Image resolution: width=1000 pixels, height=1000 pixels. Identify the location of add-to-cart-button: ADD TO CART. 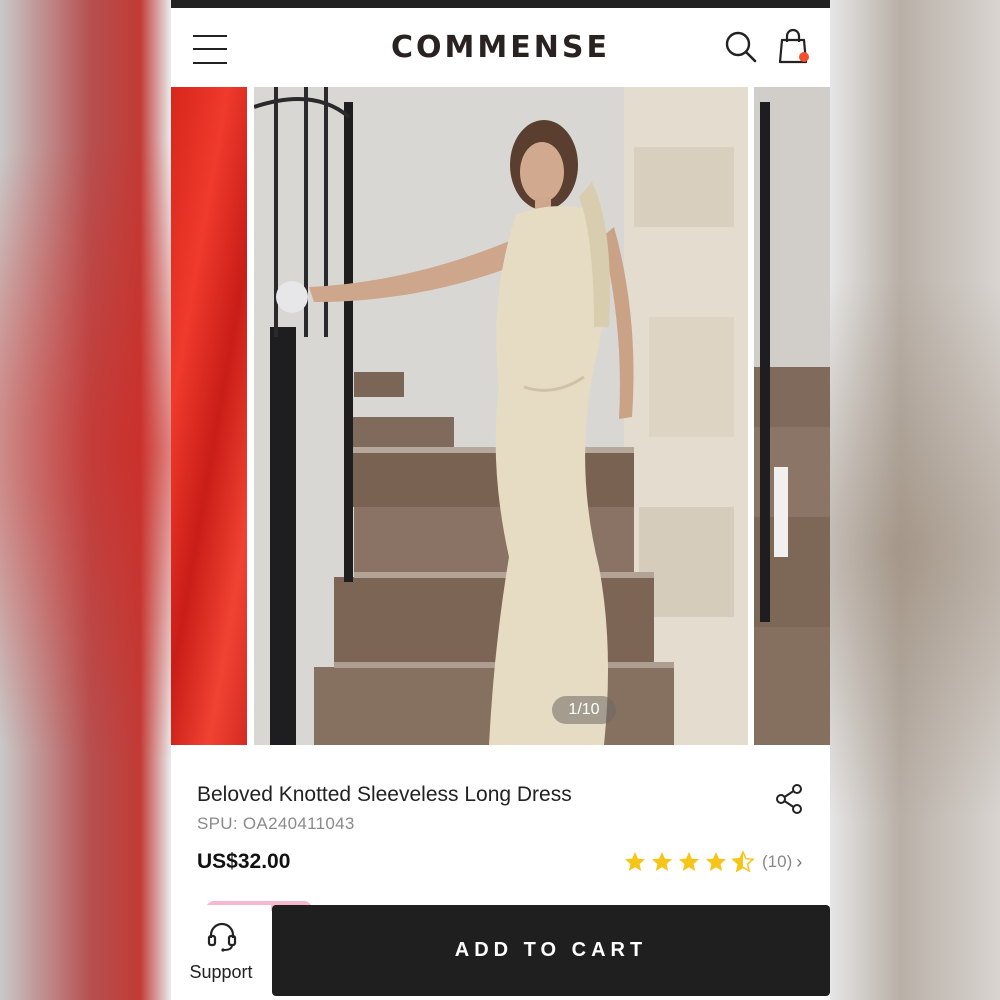
(551, 950).